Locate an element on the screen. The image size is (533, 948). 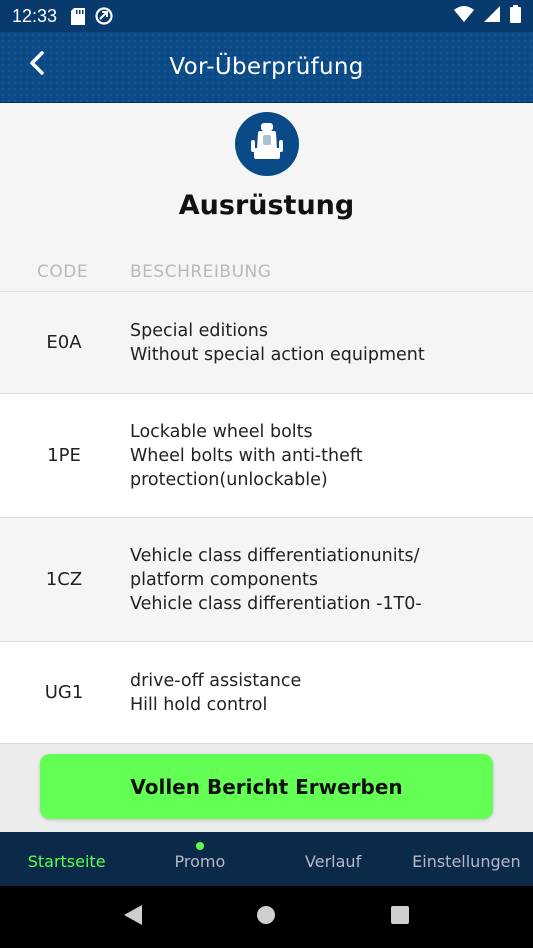
row-code: UG1 is located at coordinates (64, 692).